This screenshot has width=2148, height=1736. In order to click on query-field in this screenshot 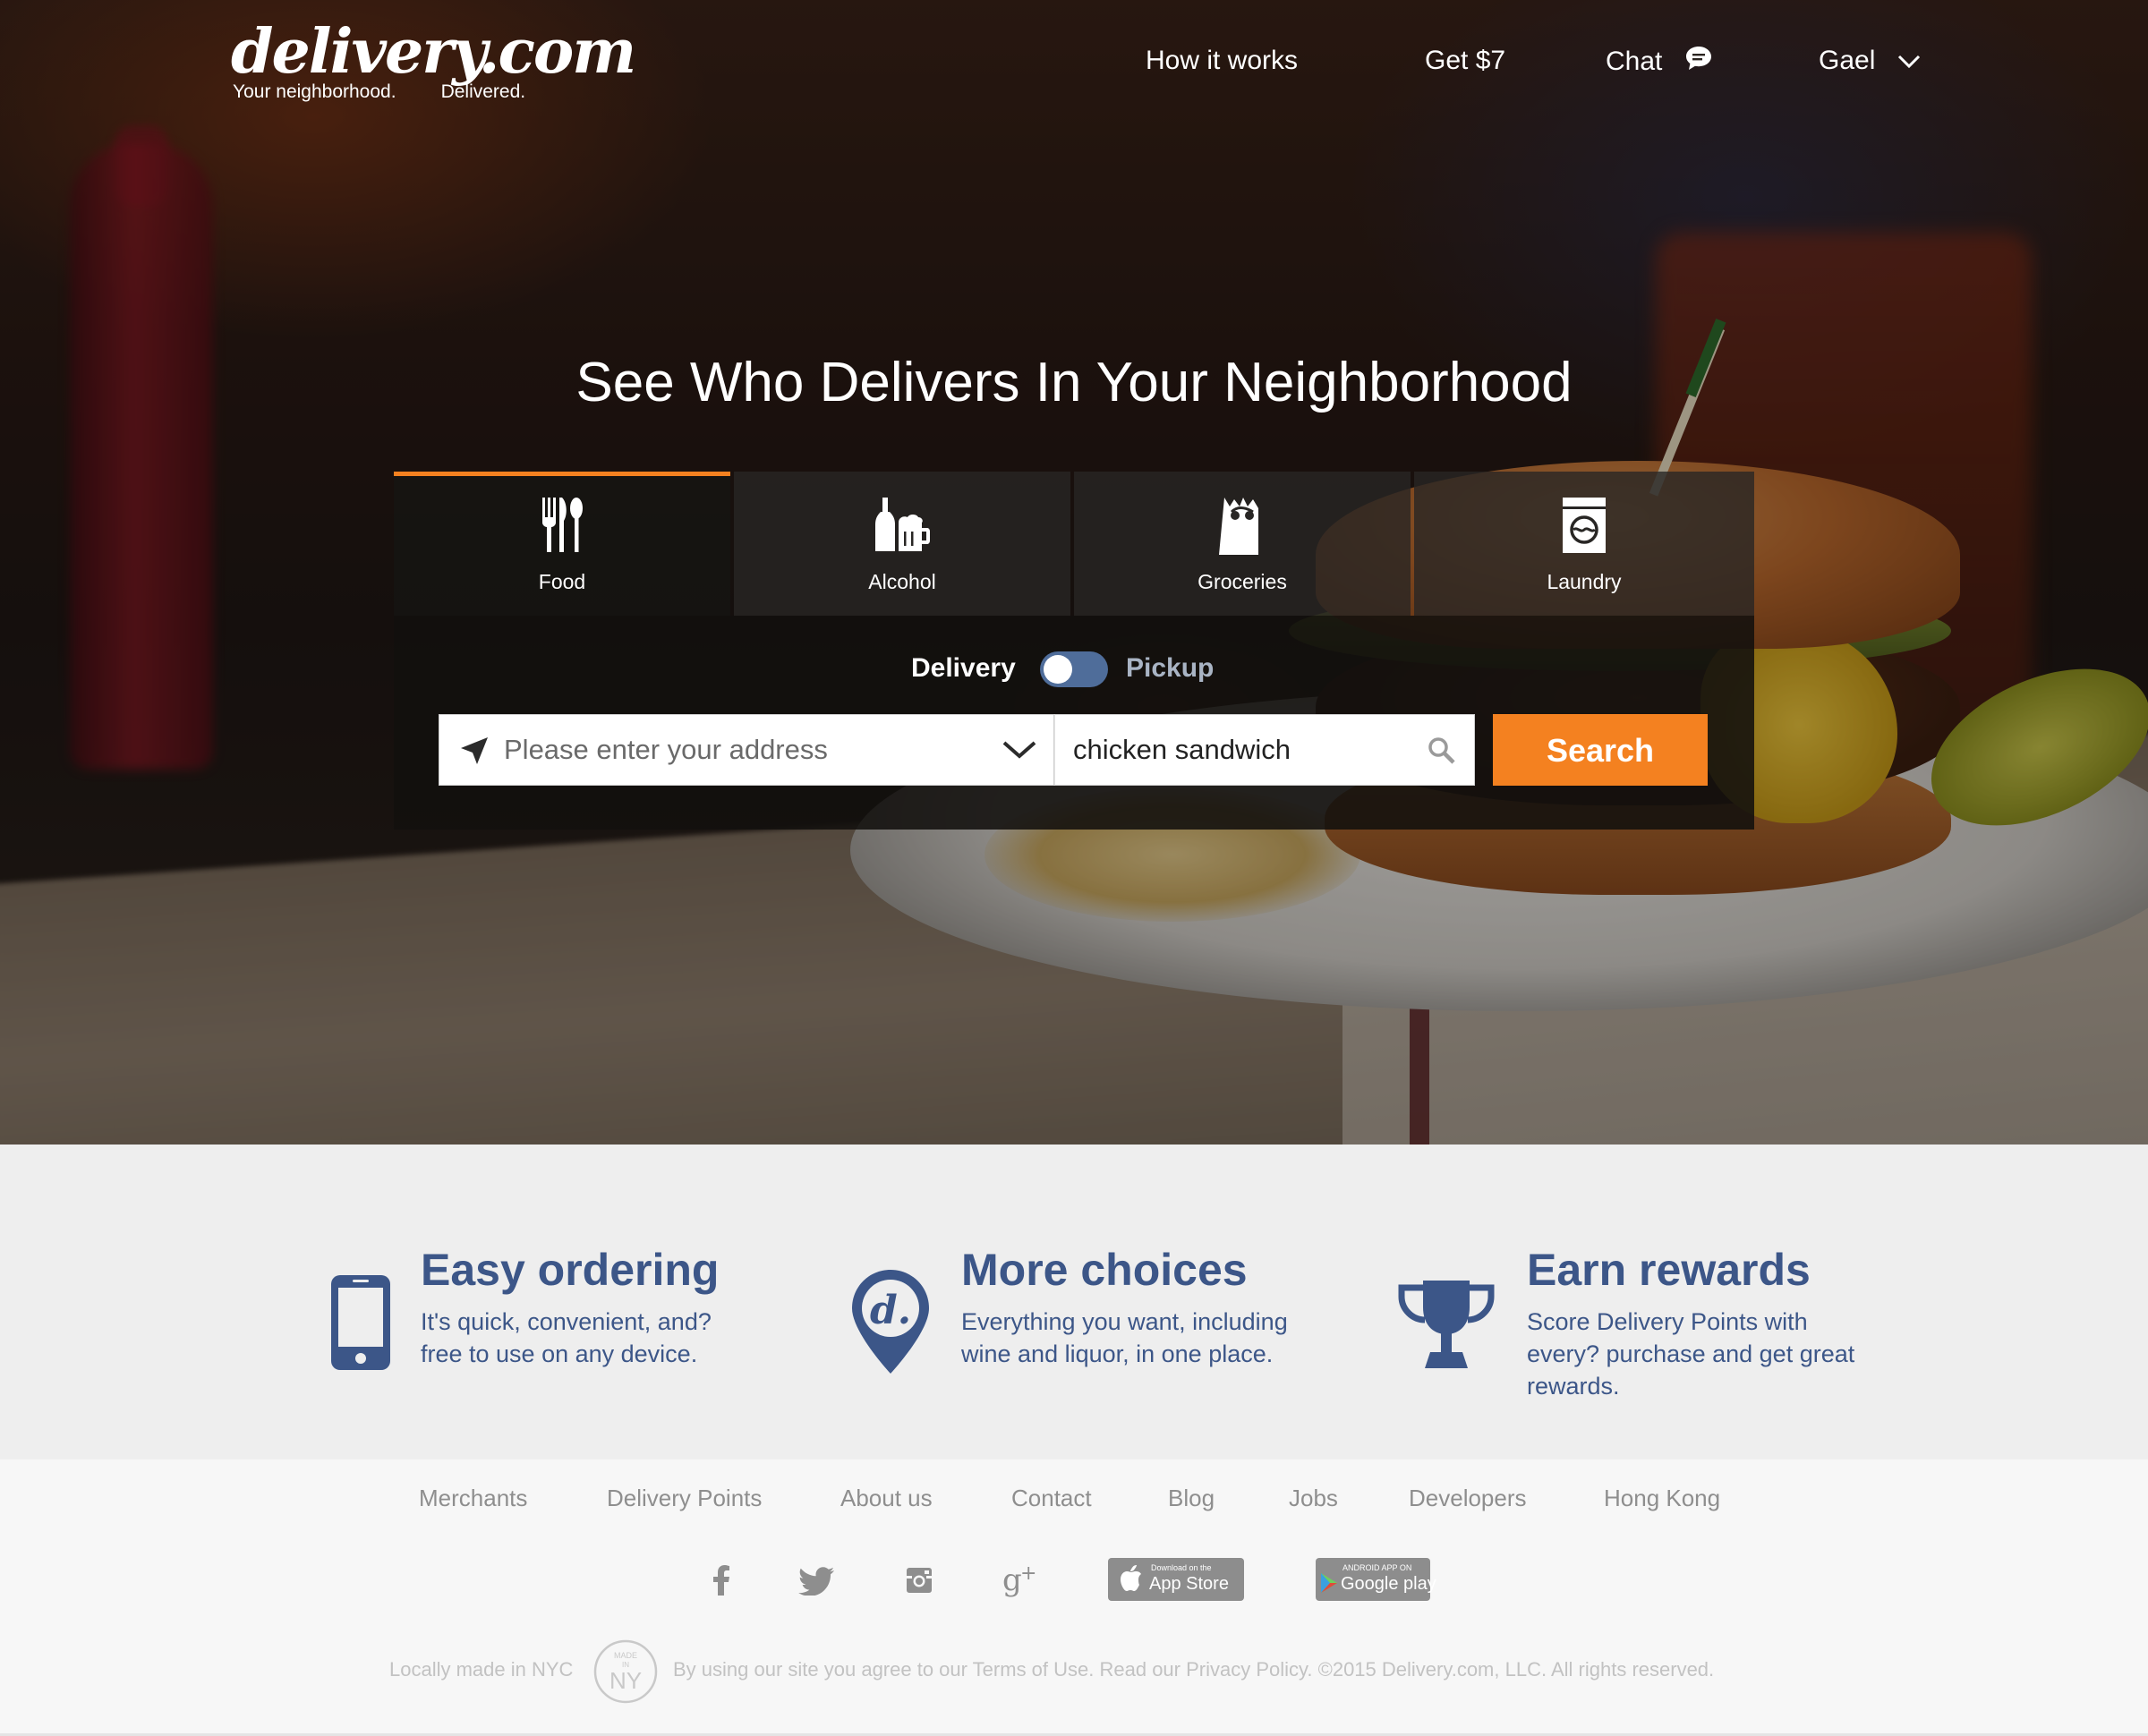, I will do `click(1264, 750)`.